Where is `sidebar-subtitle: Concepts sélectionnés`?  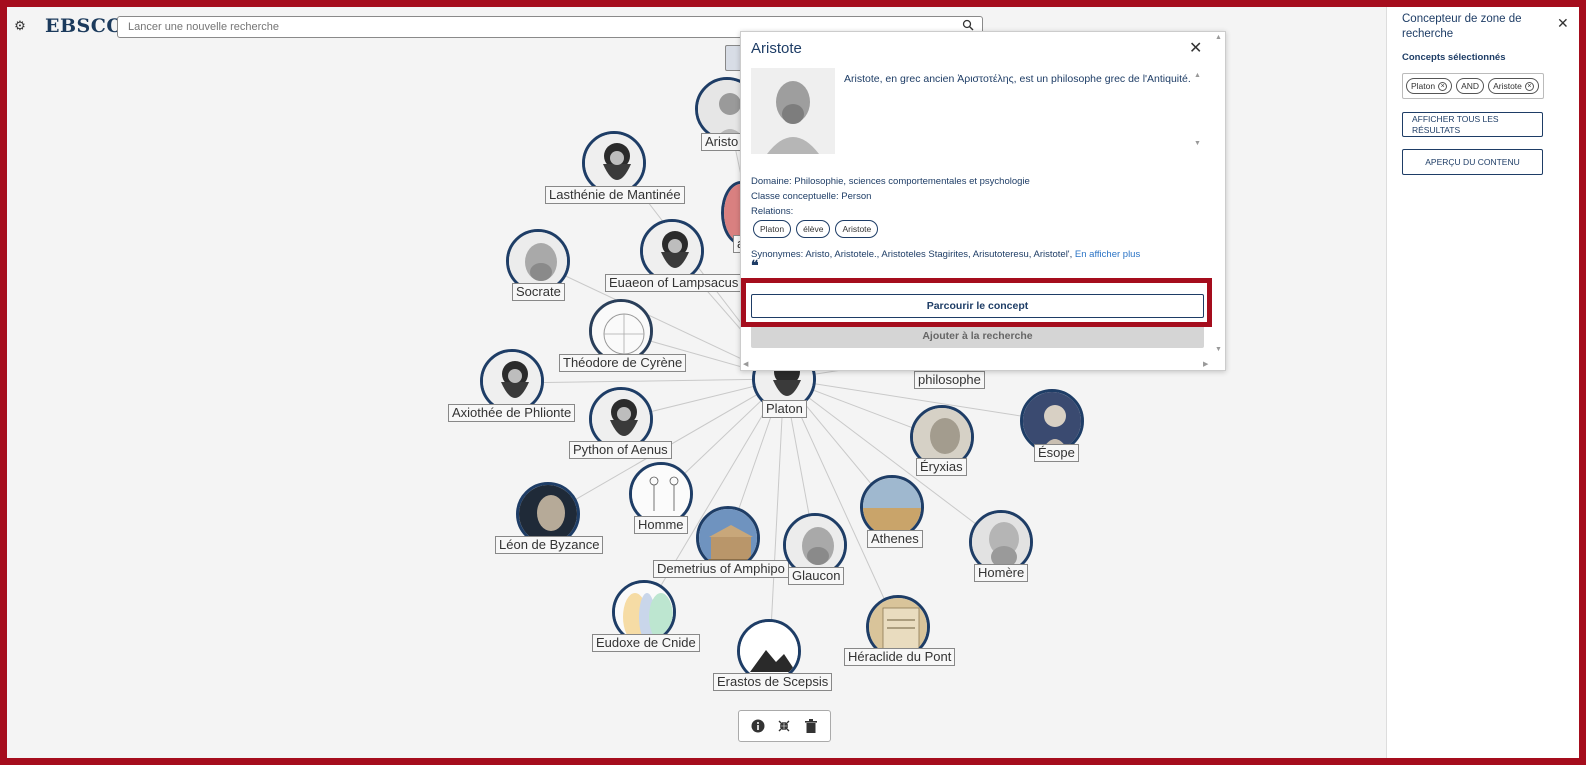
sidebar-subtitle: Concepts sélectionnés is located at coordinates (1454, 57).